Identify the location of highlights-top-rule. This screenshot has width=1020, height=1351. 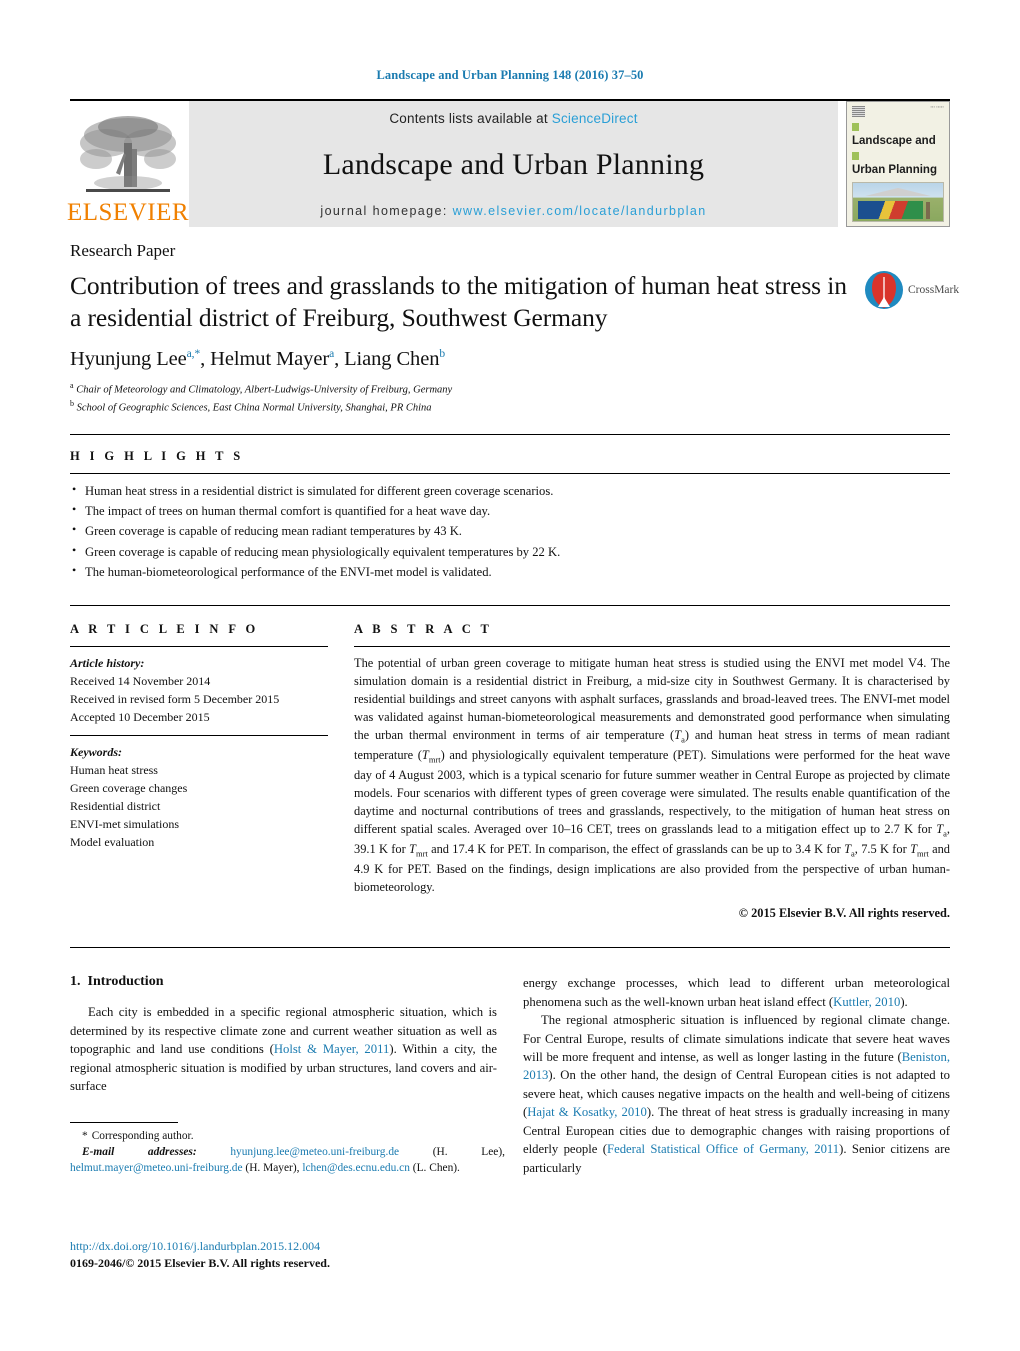
(510, 434).